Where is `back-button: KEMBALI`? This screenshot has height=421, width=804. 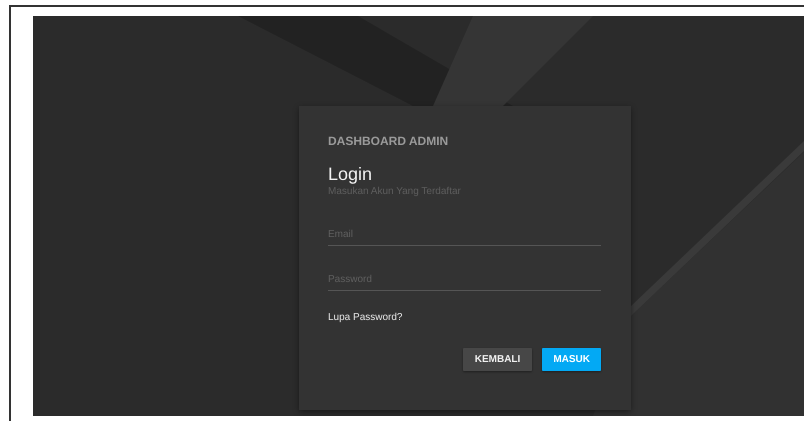 back-button: KEMBALI is located at coordinates (497, 359).